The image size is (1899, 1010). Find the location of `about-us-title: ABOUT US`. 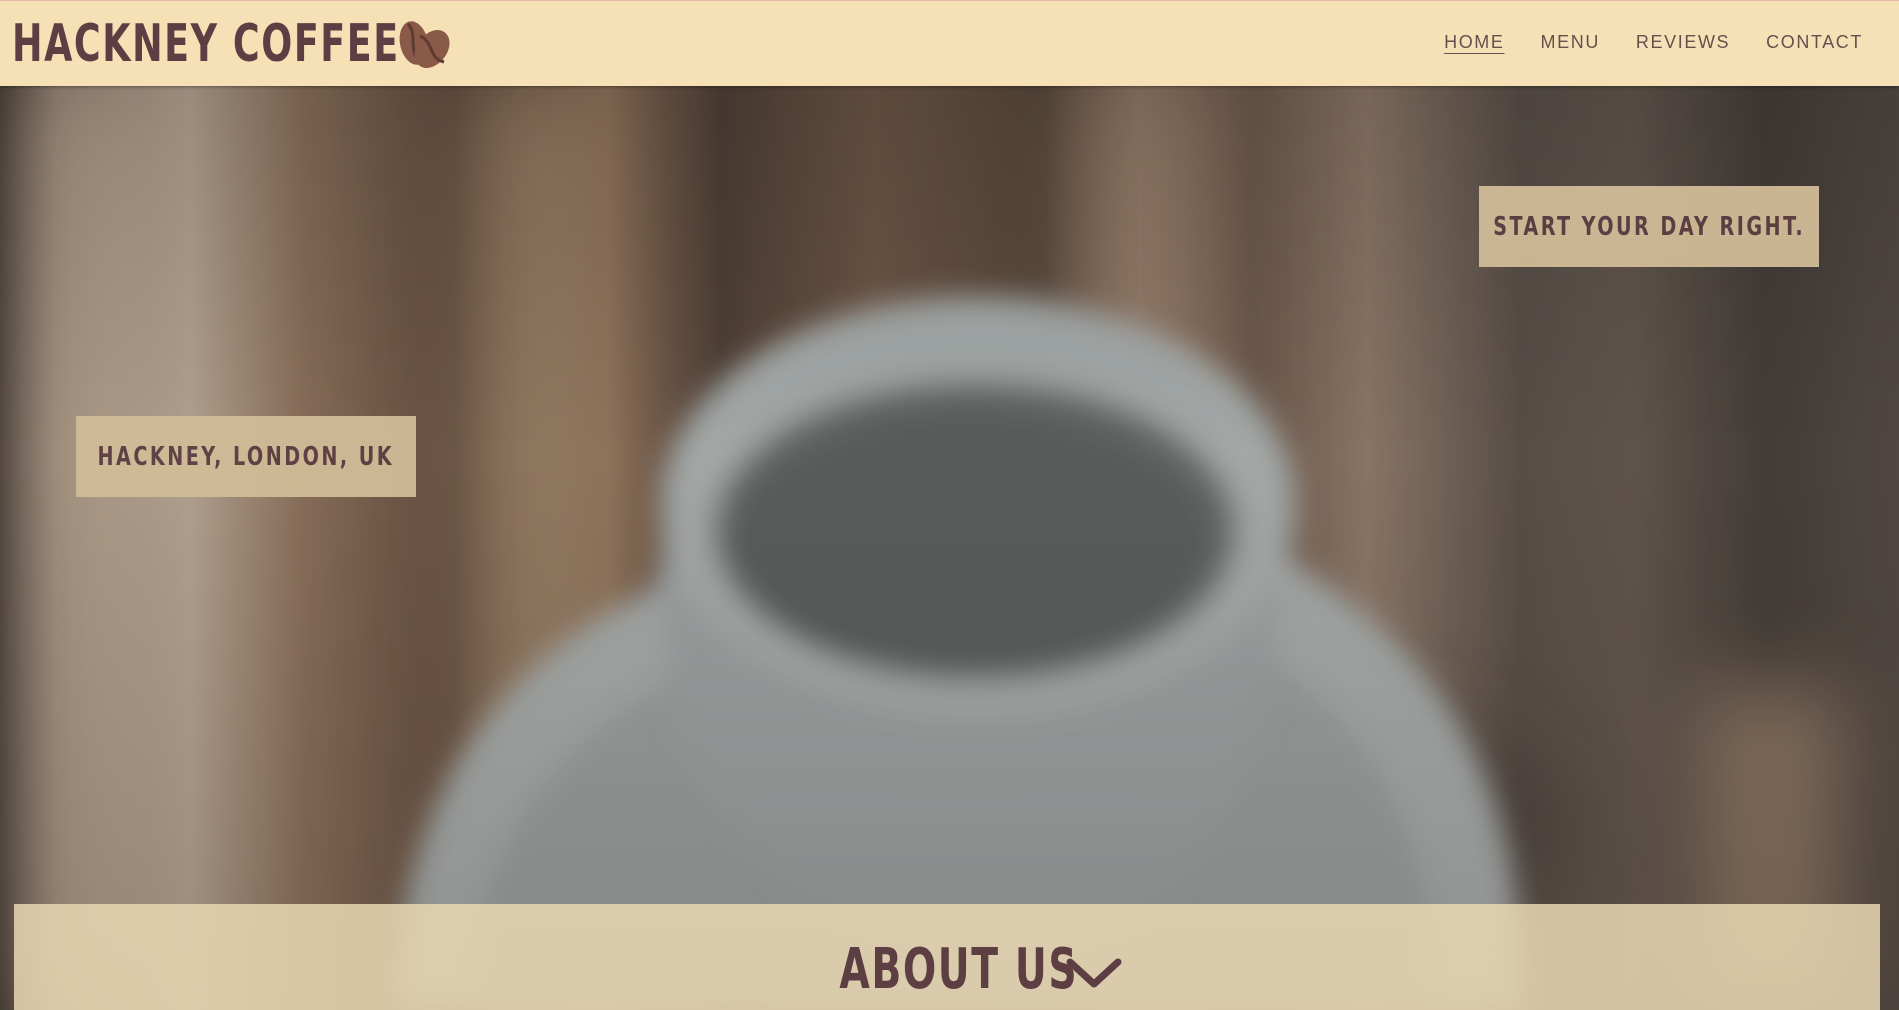

about-us-title: ABOUT US is located at coordinates (959, 969).